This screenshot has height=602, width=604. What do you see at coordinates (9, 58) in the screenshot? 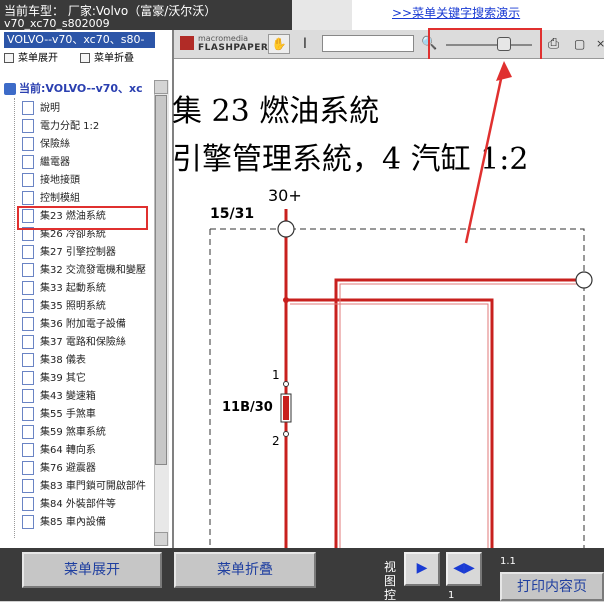
I see `expand-icon` at bounding box center [9, 58].